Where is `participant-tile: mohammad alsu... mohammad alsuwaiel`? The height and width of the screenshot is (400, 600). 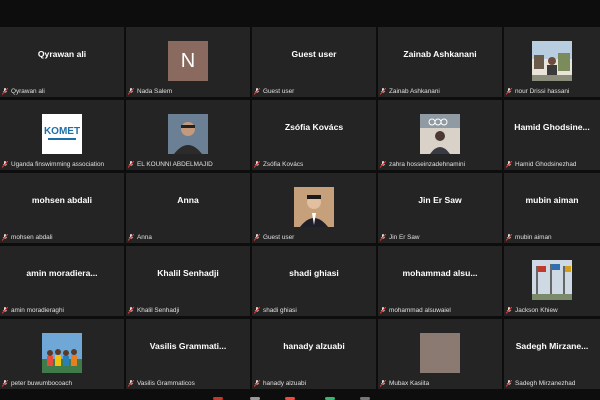 participant-tile: mohammad alsu... mohammad alsuwaiel is located at coordinates (440, 281).